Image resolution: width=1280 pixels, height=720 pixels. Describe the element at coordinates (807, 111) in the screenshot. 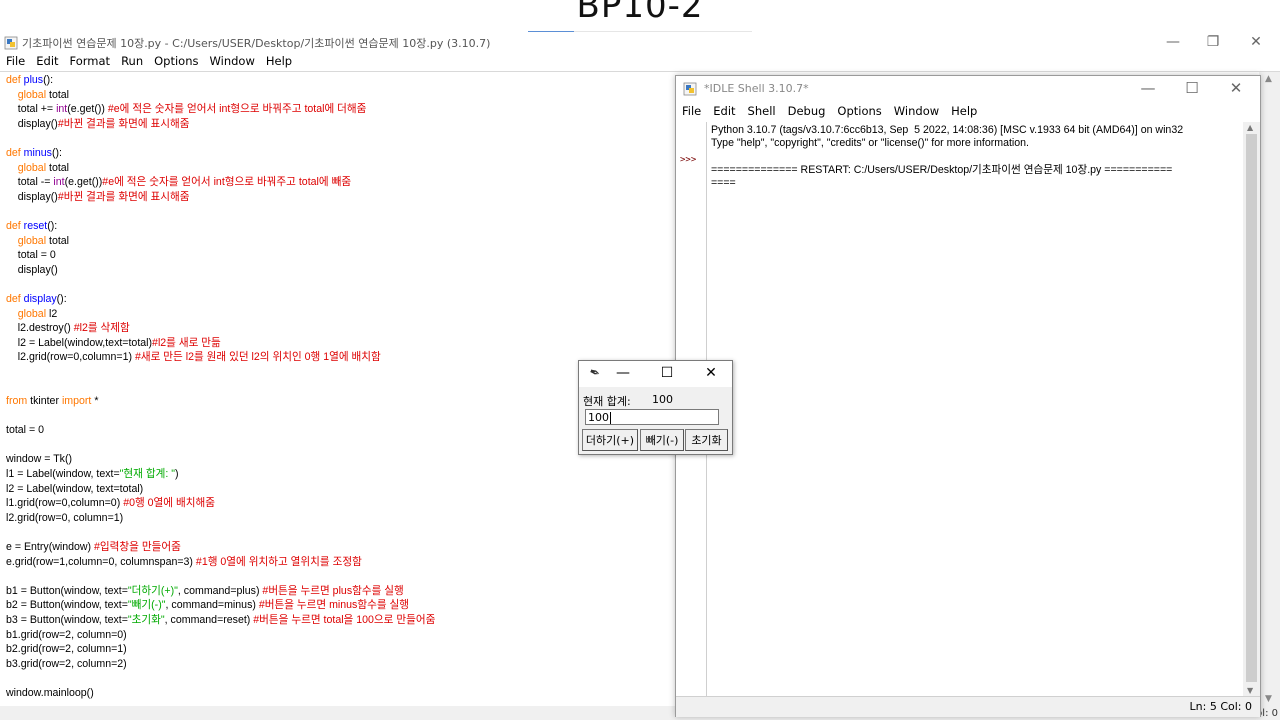

I see `shell-menu-debug: Debug` at that location.